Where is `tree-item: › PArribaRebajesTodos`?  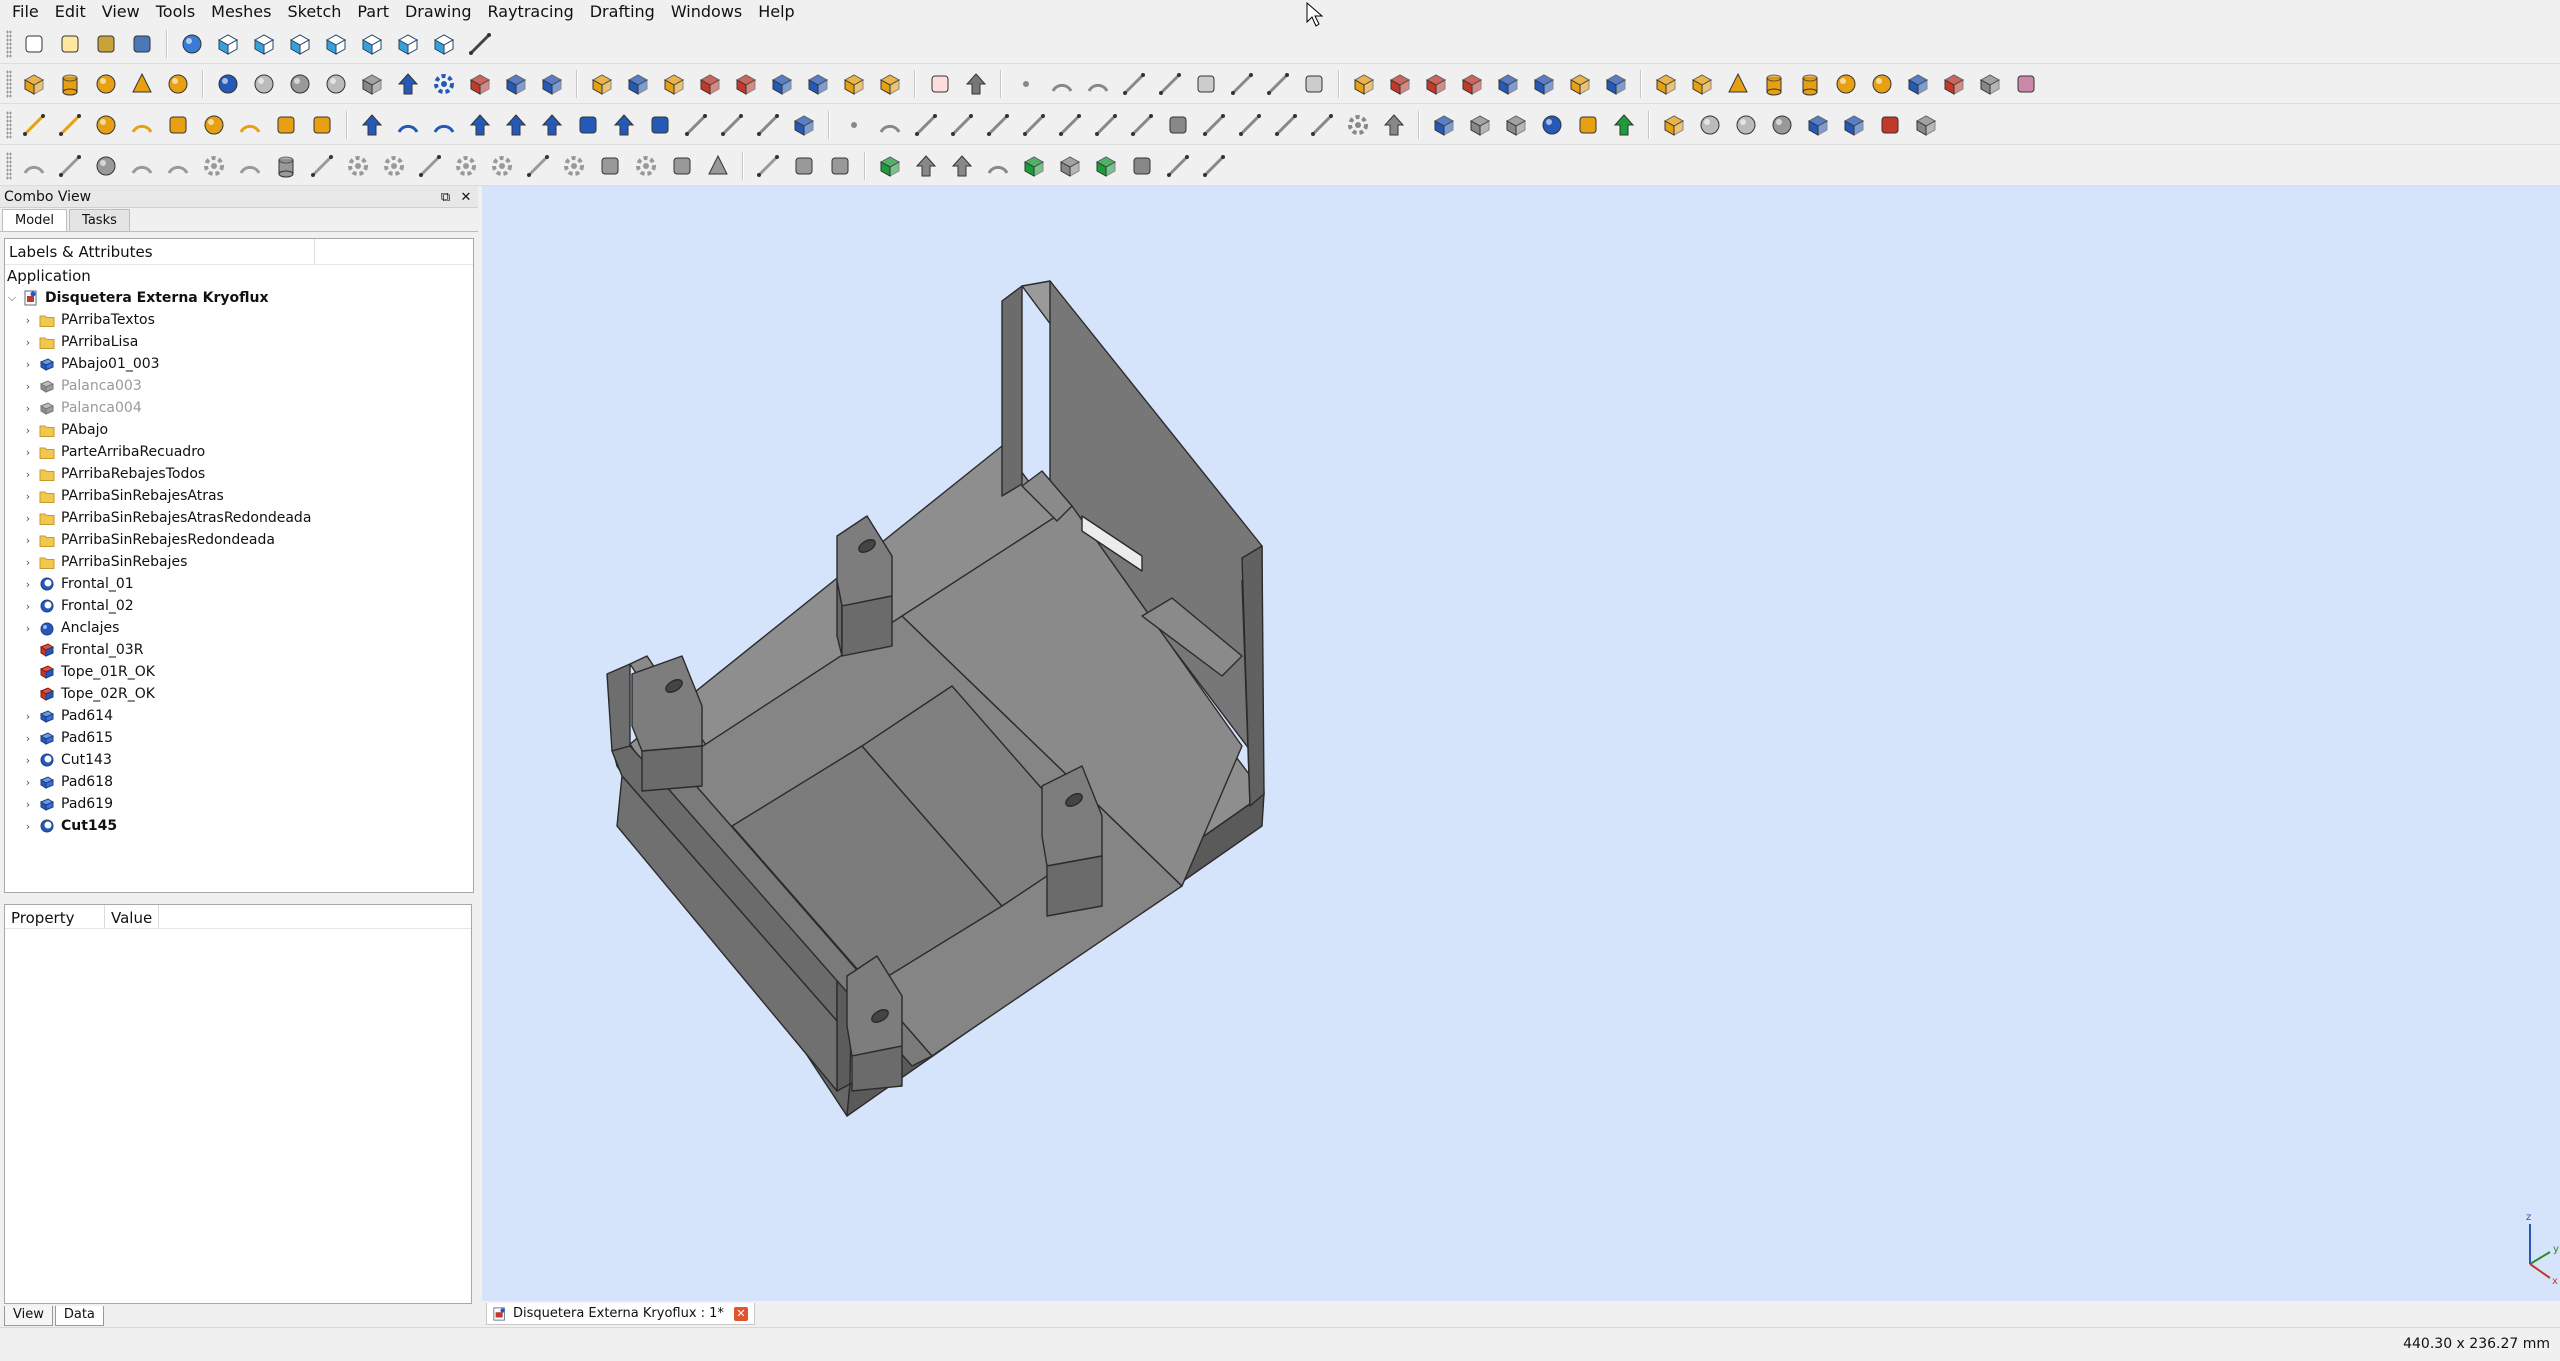
tree-item: › PArribaRebajesTodos is located at coordinates (247, 474).